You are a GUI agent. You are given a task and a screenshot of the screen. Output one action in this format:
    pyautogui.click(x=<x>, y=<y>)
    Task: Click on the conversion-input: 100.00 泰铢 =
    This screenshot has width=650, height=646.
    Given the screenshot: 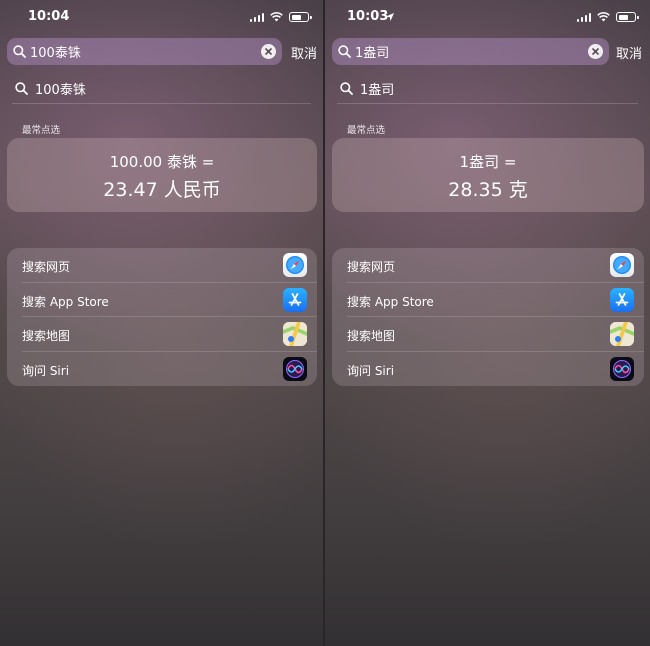 What is the action you would take?
    pyautogui.click(x=162, y=162)
    